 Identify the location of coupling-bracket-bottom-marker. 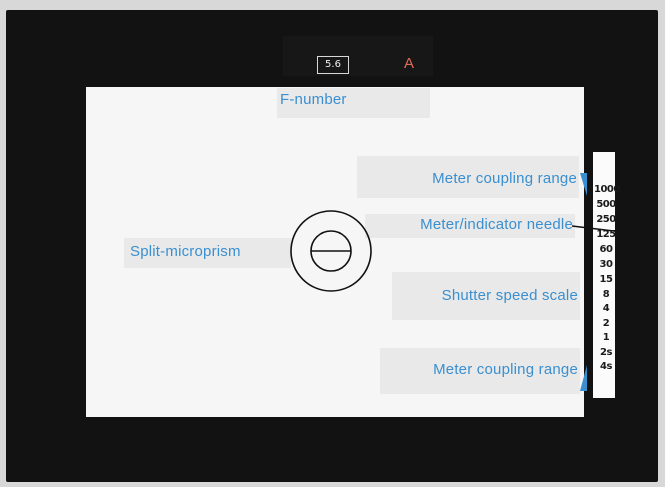
(583, 378).